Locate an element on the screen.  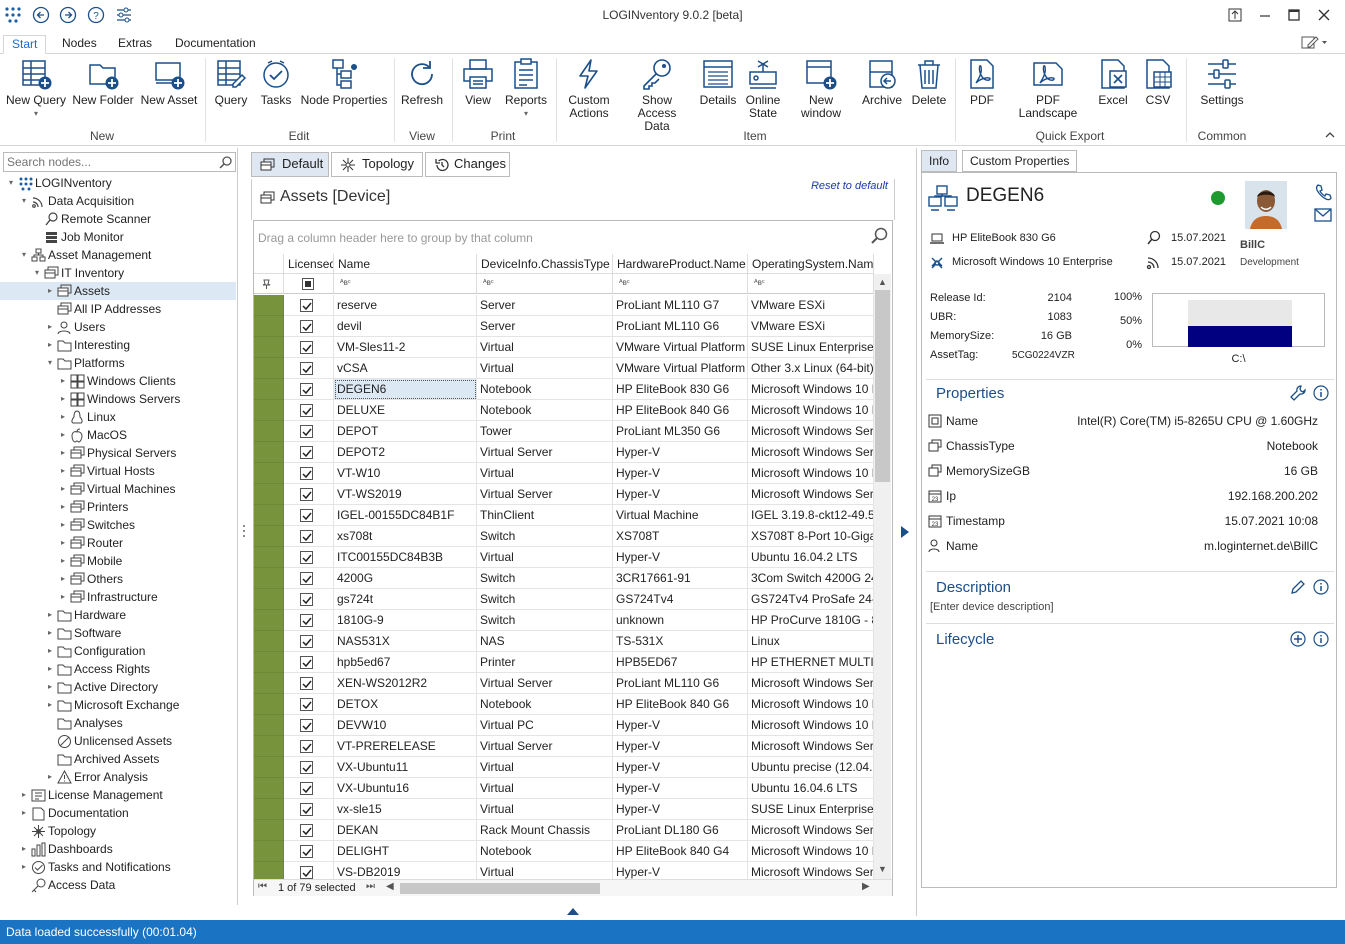
tab-extras: Extras is located at coordinates (135, 44).